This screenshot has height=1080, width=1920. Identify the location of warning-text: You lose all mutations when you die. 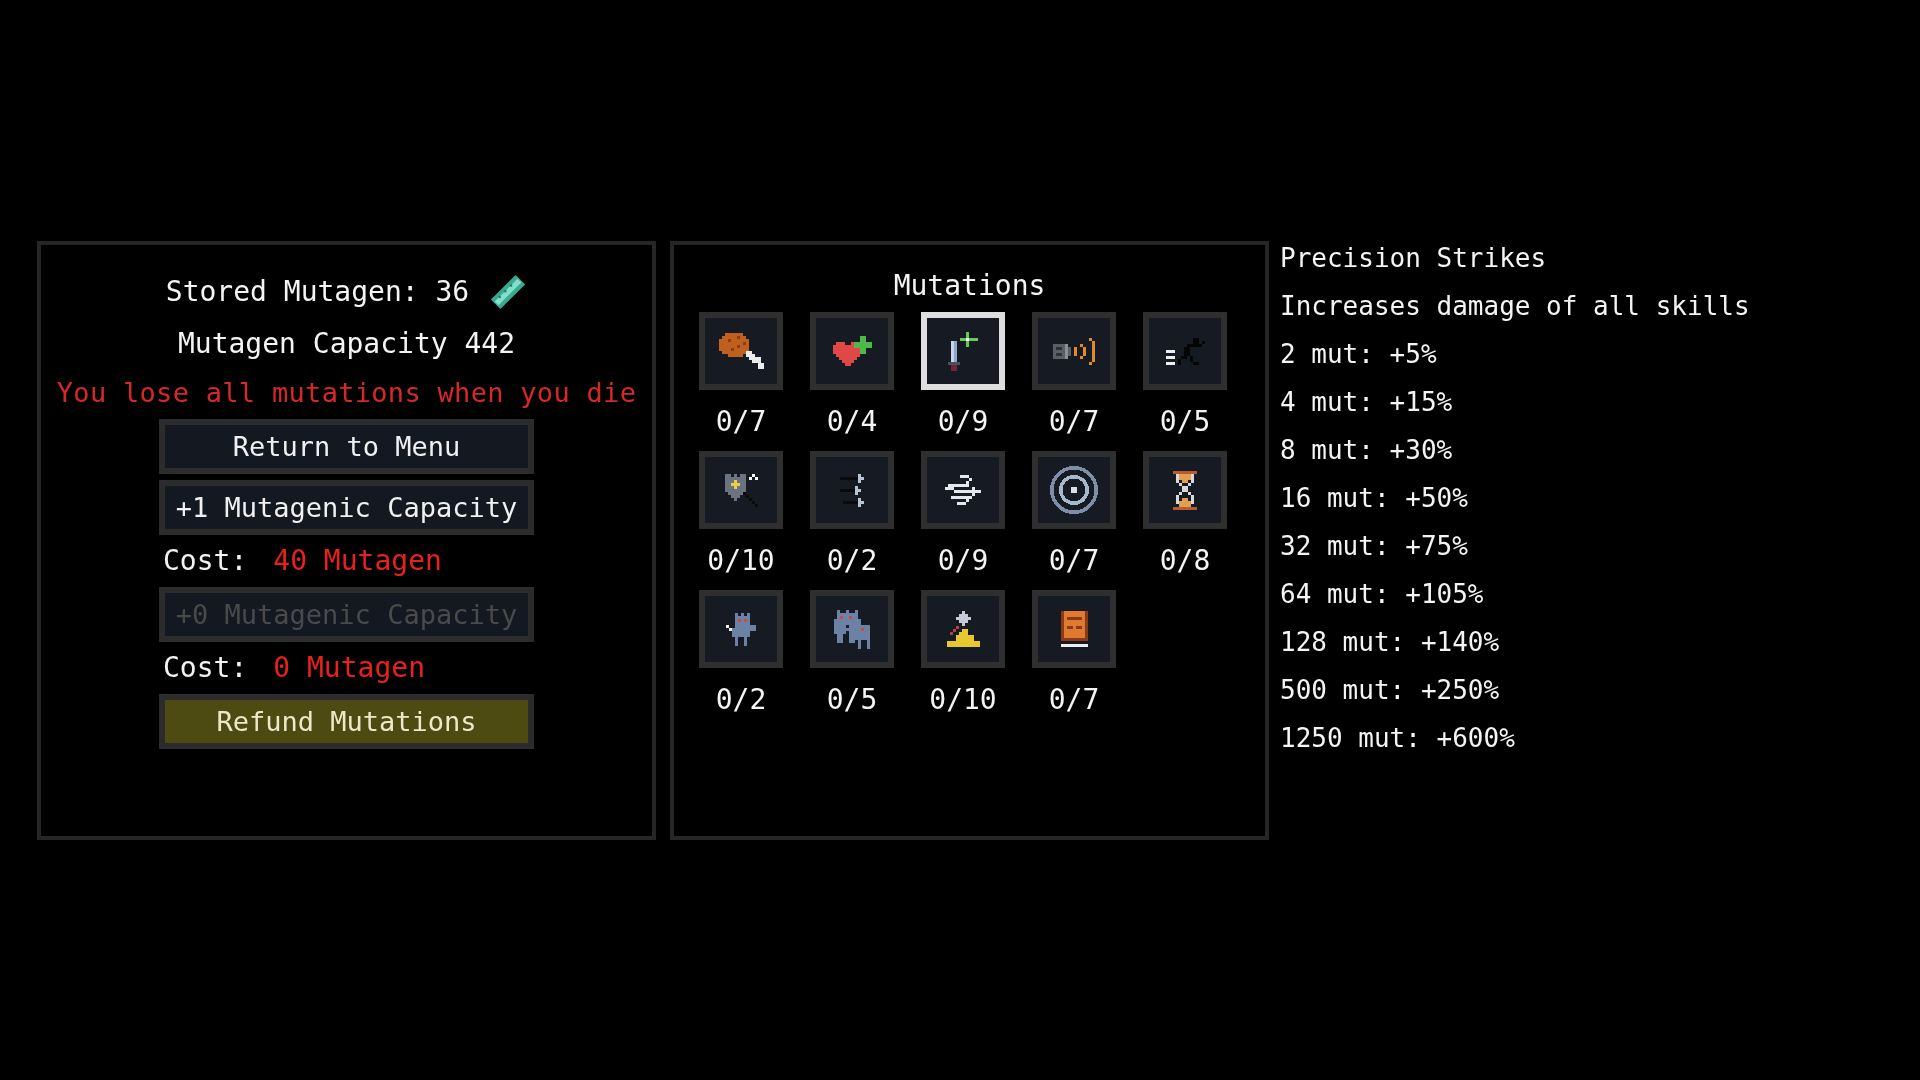
(346, 393).